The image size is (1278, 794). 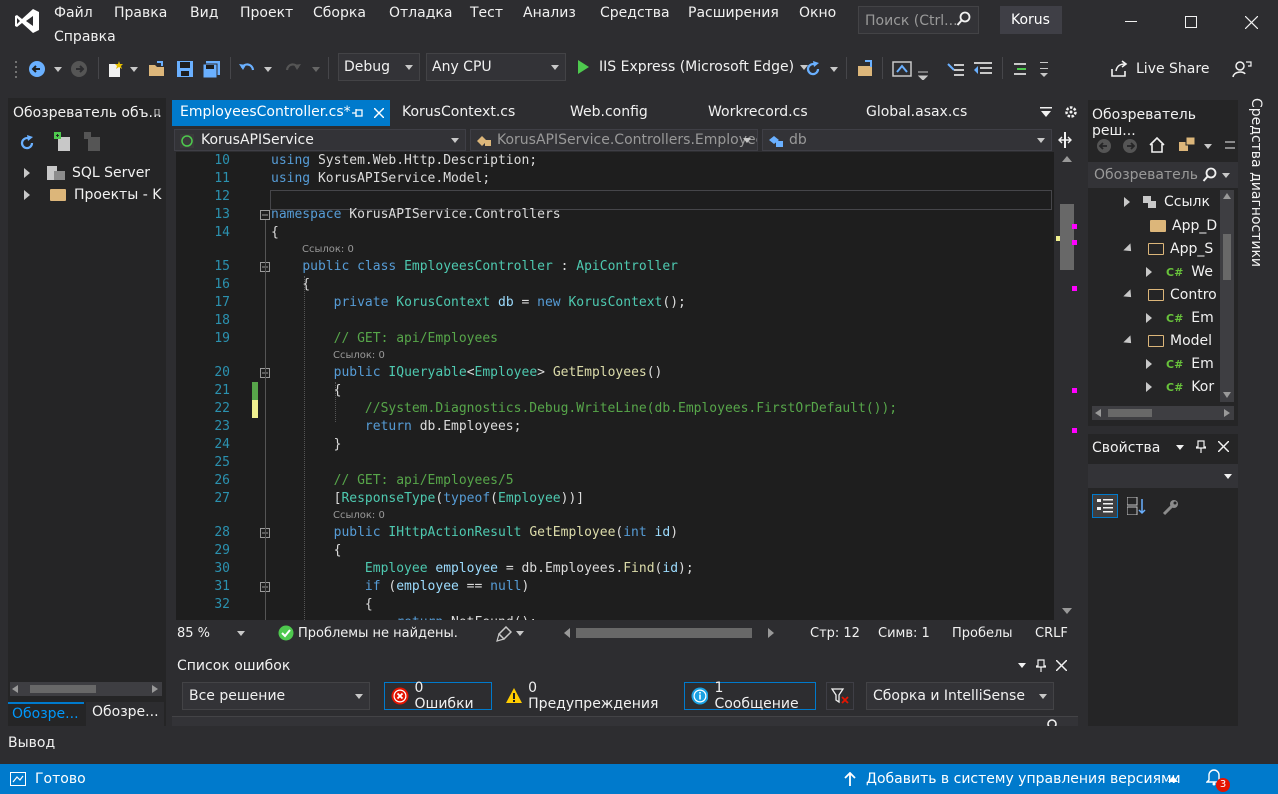 What do you see at coordinates (1180, 318) in the screenshot?
I see `tree-item-employees-controller: C# Em` at bounding box center [1180, 318].